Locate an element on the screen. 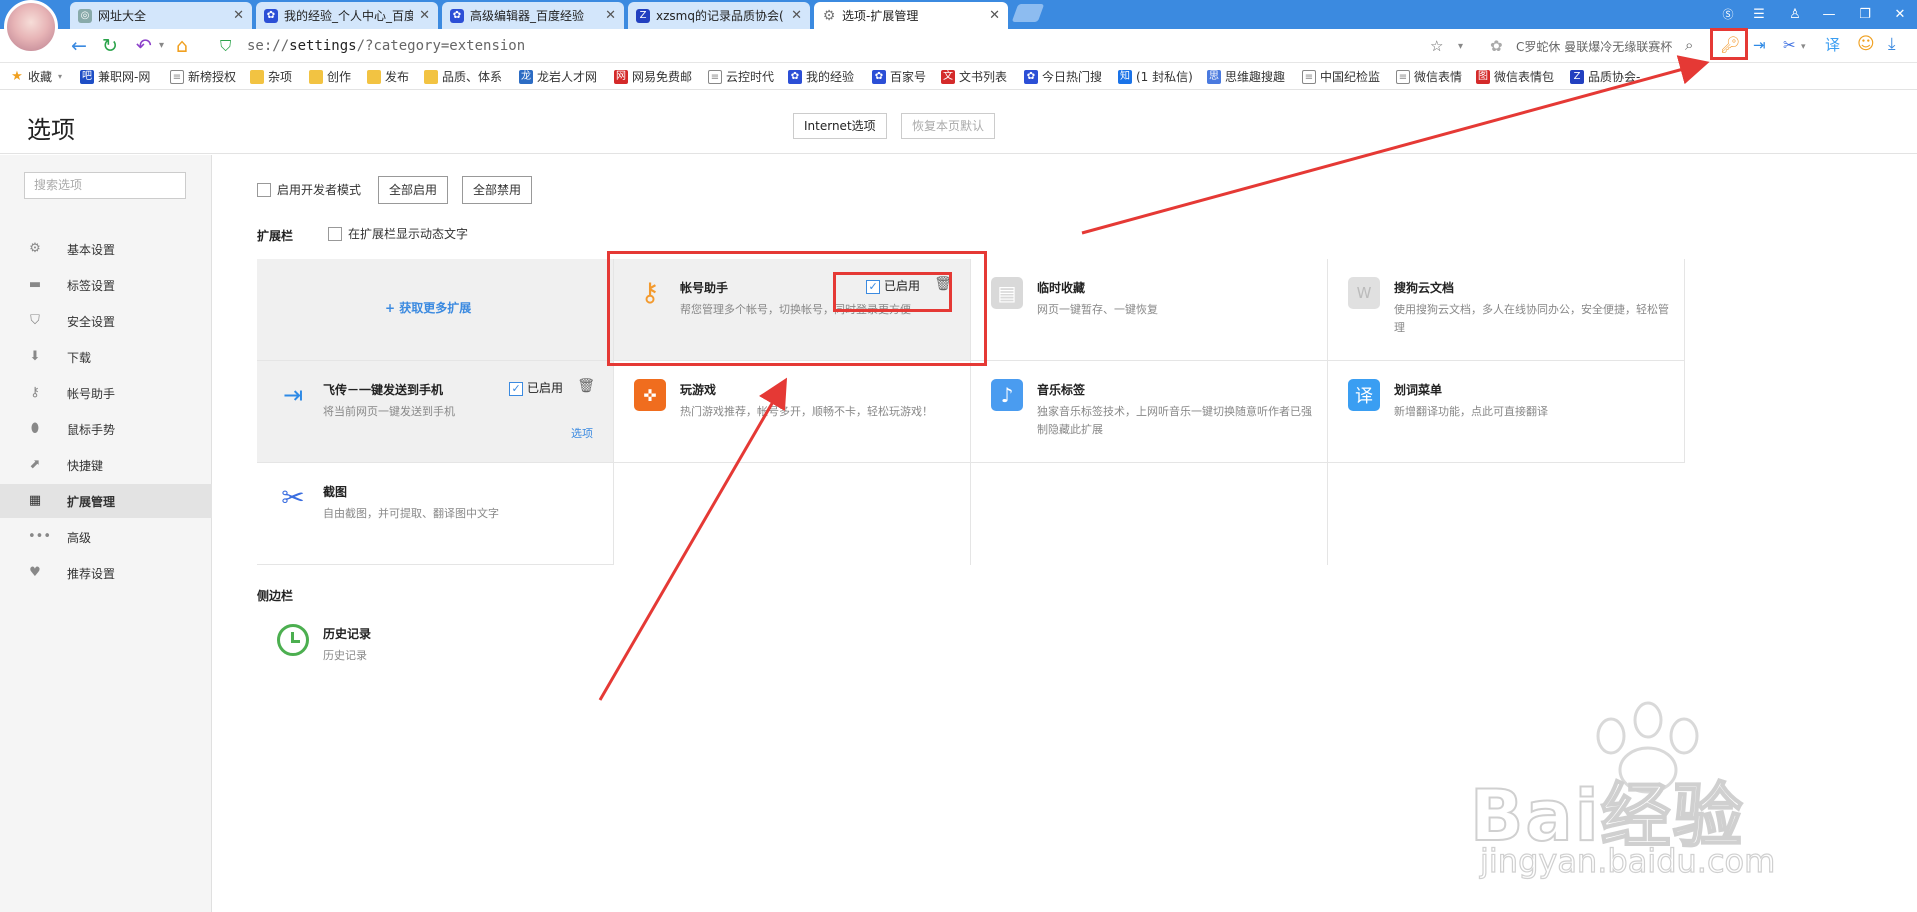 This screenshot has height=912, width=1917. bookmark-item: 网网易免费邮 is located at coordinates (653, 76).